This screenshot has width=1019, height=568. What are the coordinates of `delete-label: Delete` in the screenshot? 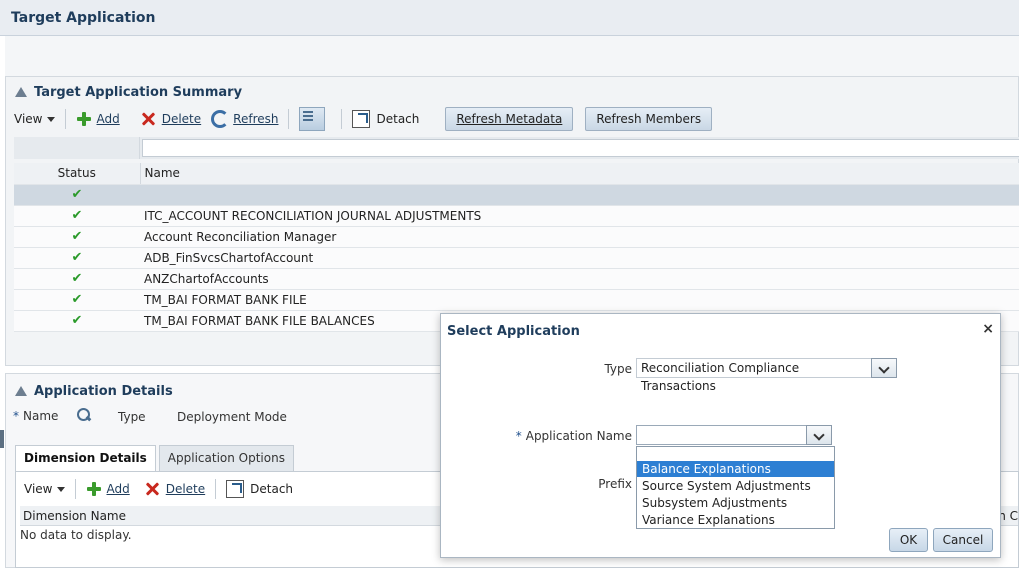 It's located at (185, 489).